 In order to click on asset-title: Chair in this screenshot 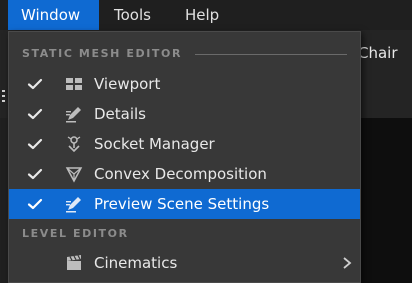, I will do `click(378, 53)`.